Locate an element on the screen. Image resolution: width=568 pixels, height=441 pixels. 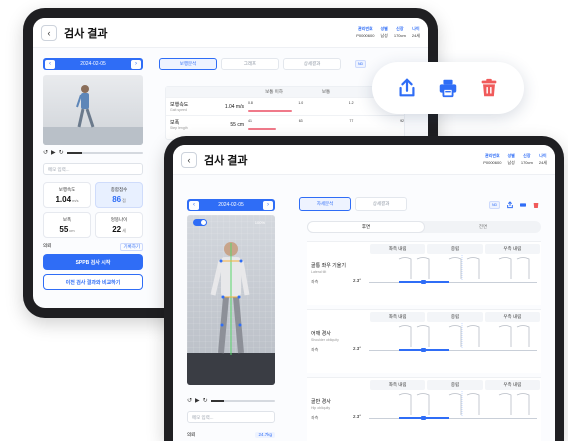
tab-posture-analysis: 자세분석 is located at coordinates (325, 204).